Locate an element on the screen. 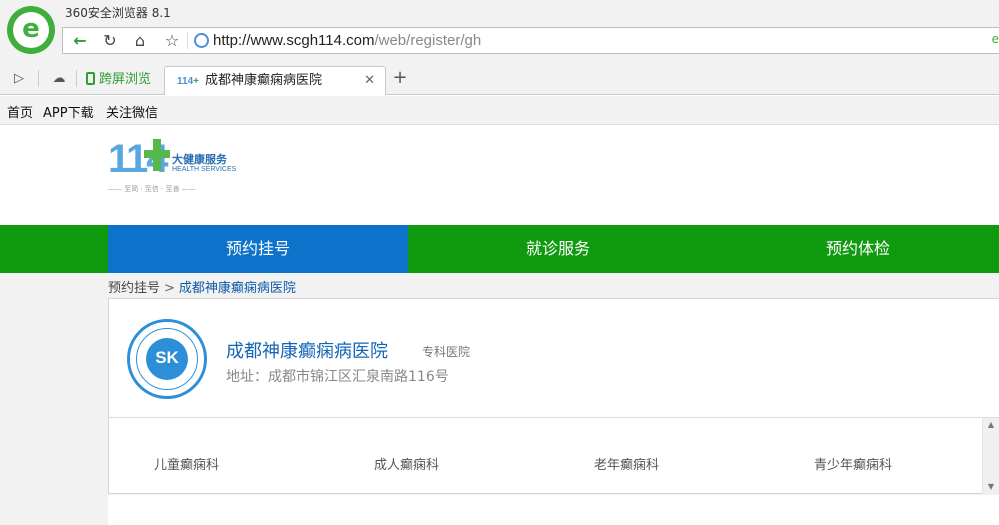  dept-scrollbar: ▲ ▼ is located at coordinates (990, 456).